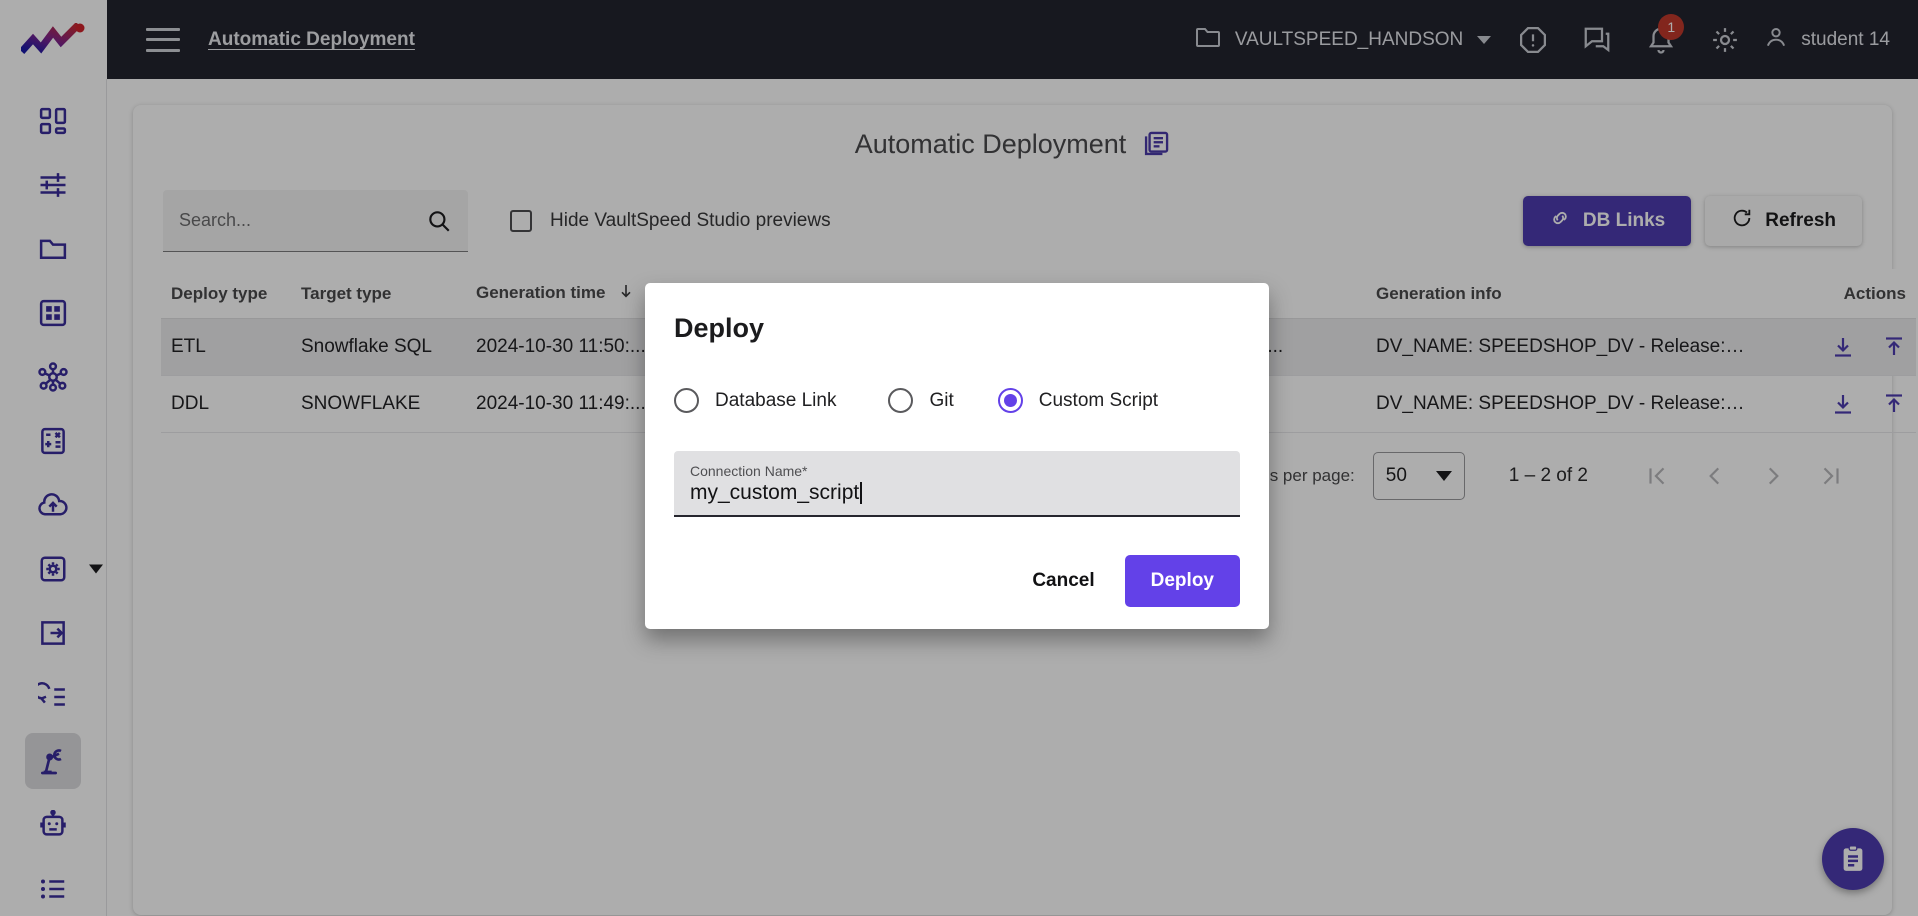 Image resolution: width=1918 pixels, height=916 pixels. Describe the element at coordinates (774, 493) in the screenshot. I see `connection-name-input: my_custom_script` at that location.